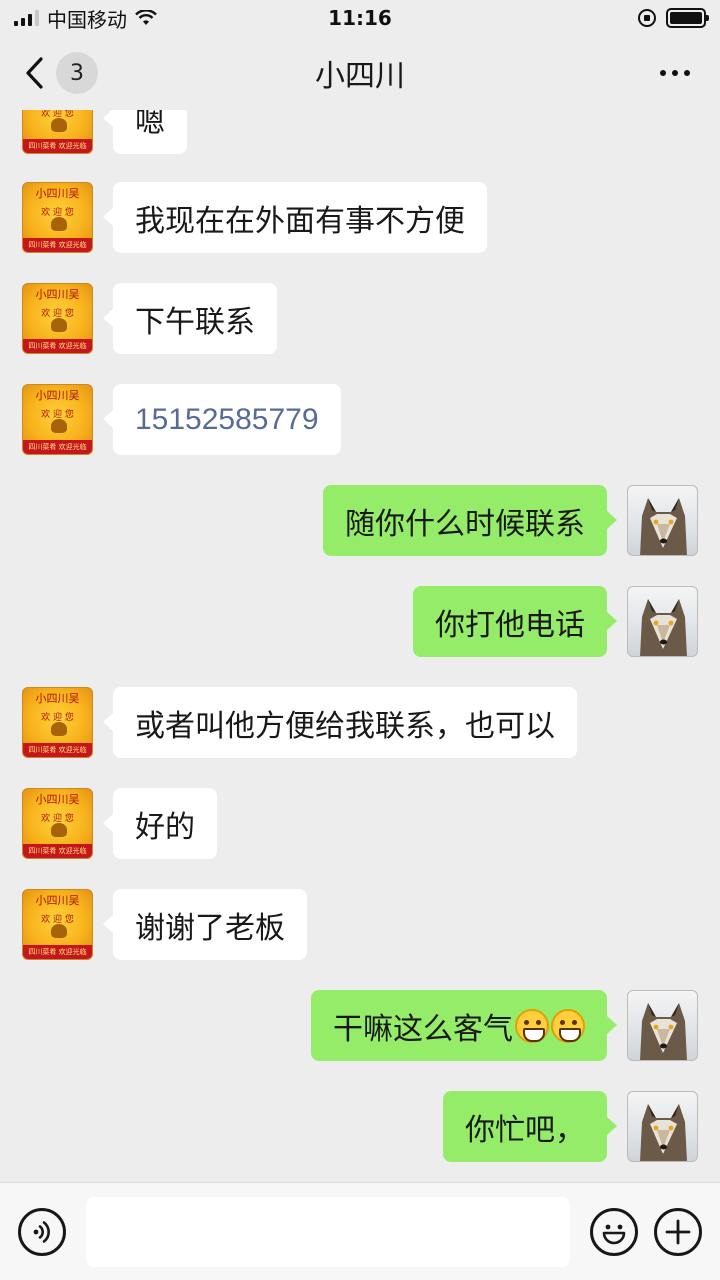 Image resolution: width=720 pixels, height=1280 pixels. I want to click on voice-icon, so click(41, 1231).